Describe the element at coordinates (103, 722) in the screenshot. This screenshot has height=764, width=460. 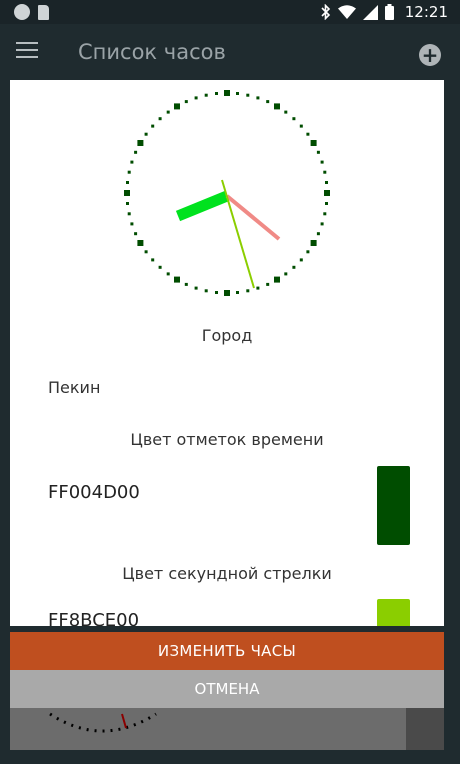
I see `background-clock-fragment` at that location.